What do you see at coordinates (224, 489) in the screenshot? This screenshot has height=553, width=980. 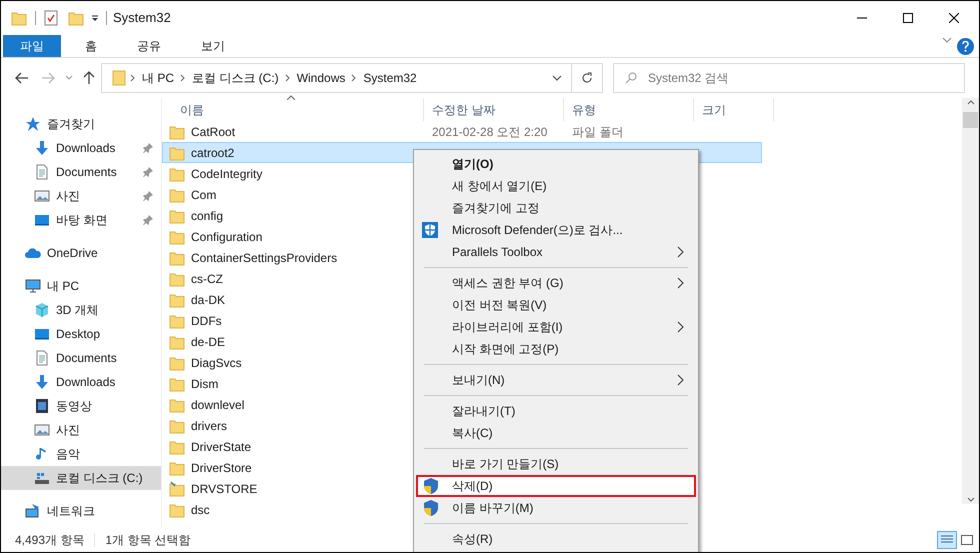 I see `file-name: DRVSTORE` at bounding box center [224, 489].